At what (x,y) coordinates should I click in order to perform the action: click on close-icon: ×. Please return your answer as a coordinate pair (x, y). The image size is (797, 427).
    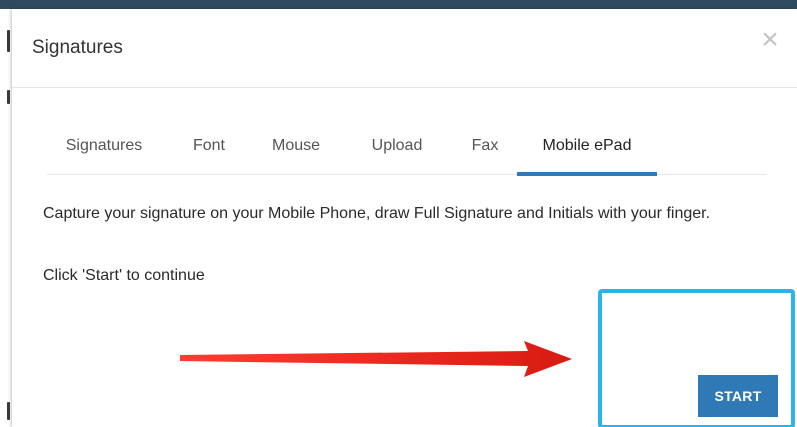
    Looking at the image, I should click on (770, 40).